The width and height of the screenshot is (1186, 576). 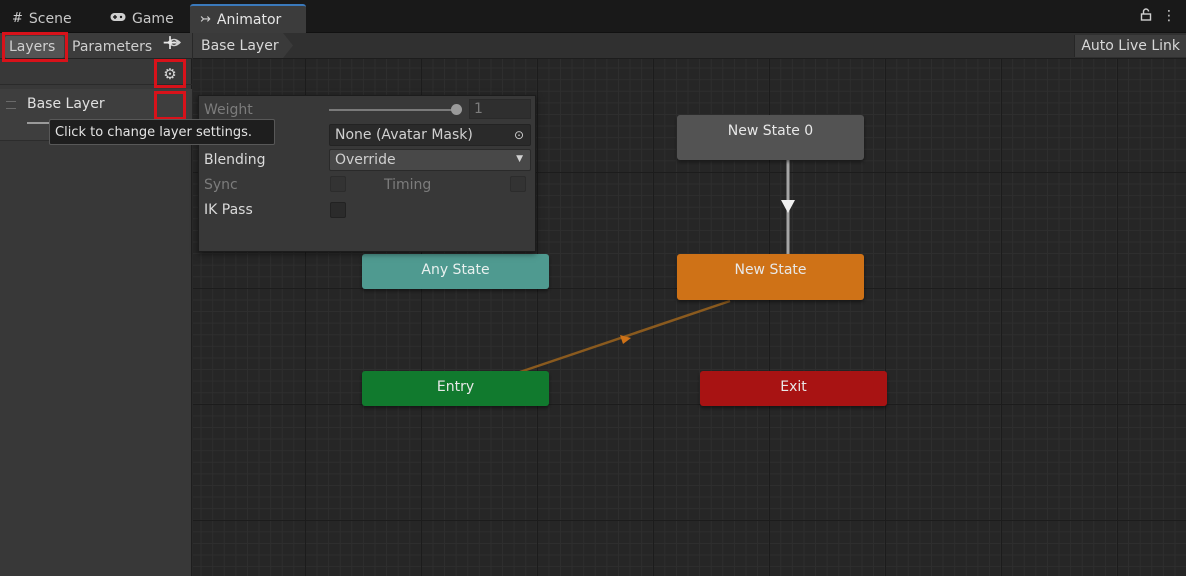 I want to click on tab-parameters-label: Parameters, so click(x=112, y=47).